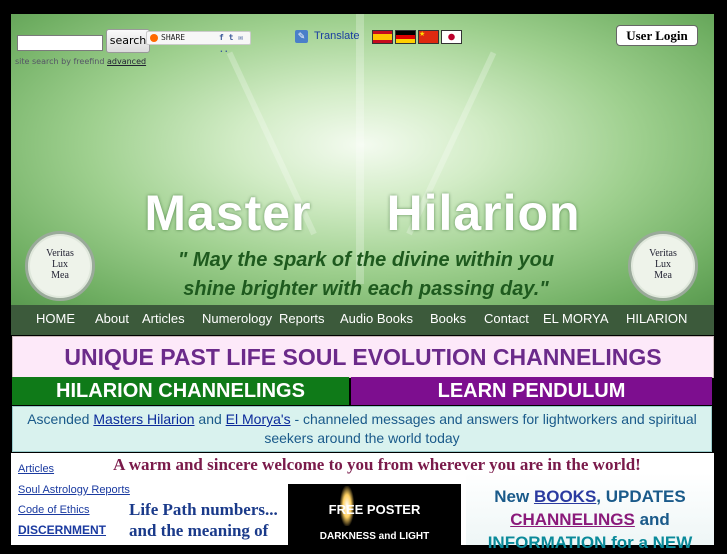 The width and height of the screenshot is (727, 554). I want to click on site-search-credit: site search by freefind, so click(60, 61).